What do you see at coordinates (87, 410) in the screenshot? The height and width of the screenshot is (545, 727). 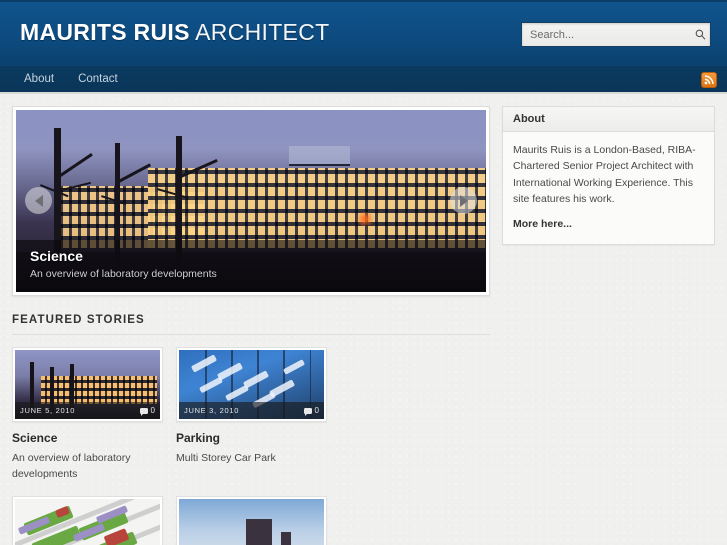 I see `thumbnail-meta: JUNE 5, 2010 0` at bounding box center [87, 410].